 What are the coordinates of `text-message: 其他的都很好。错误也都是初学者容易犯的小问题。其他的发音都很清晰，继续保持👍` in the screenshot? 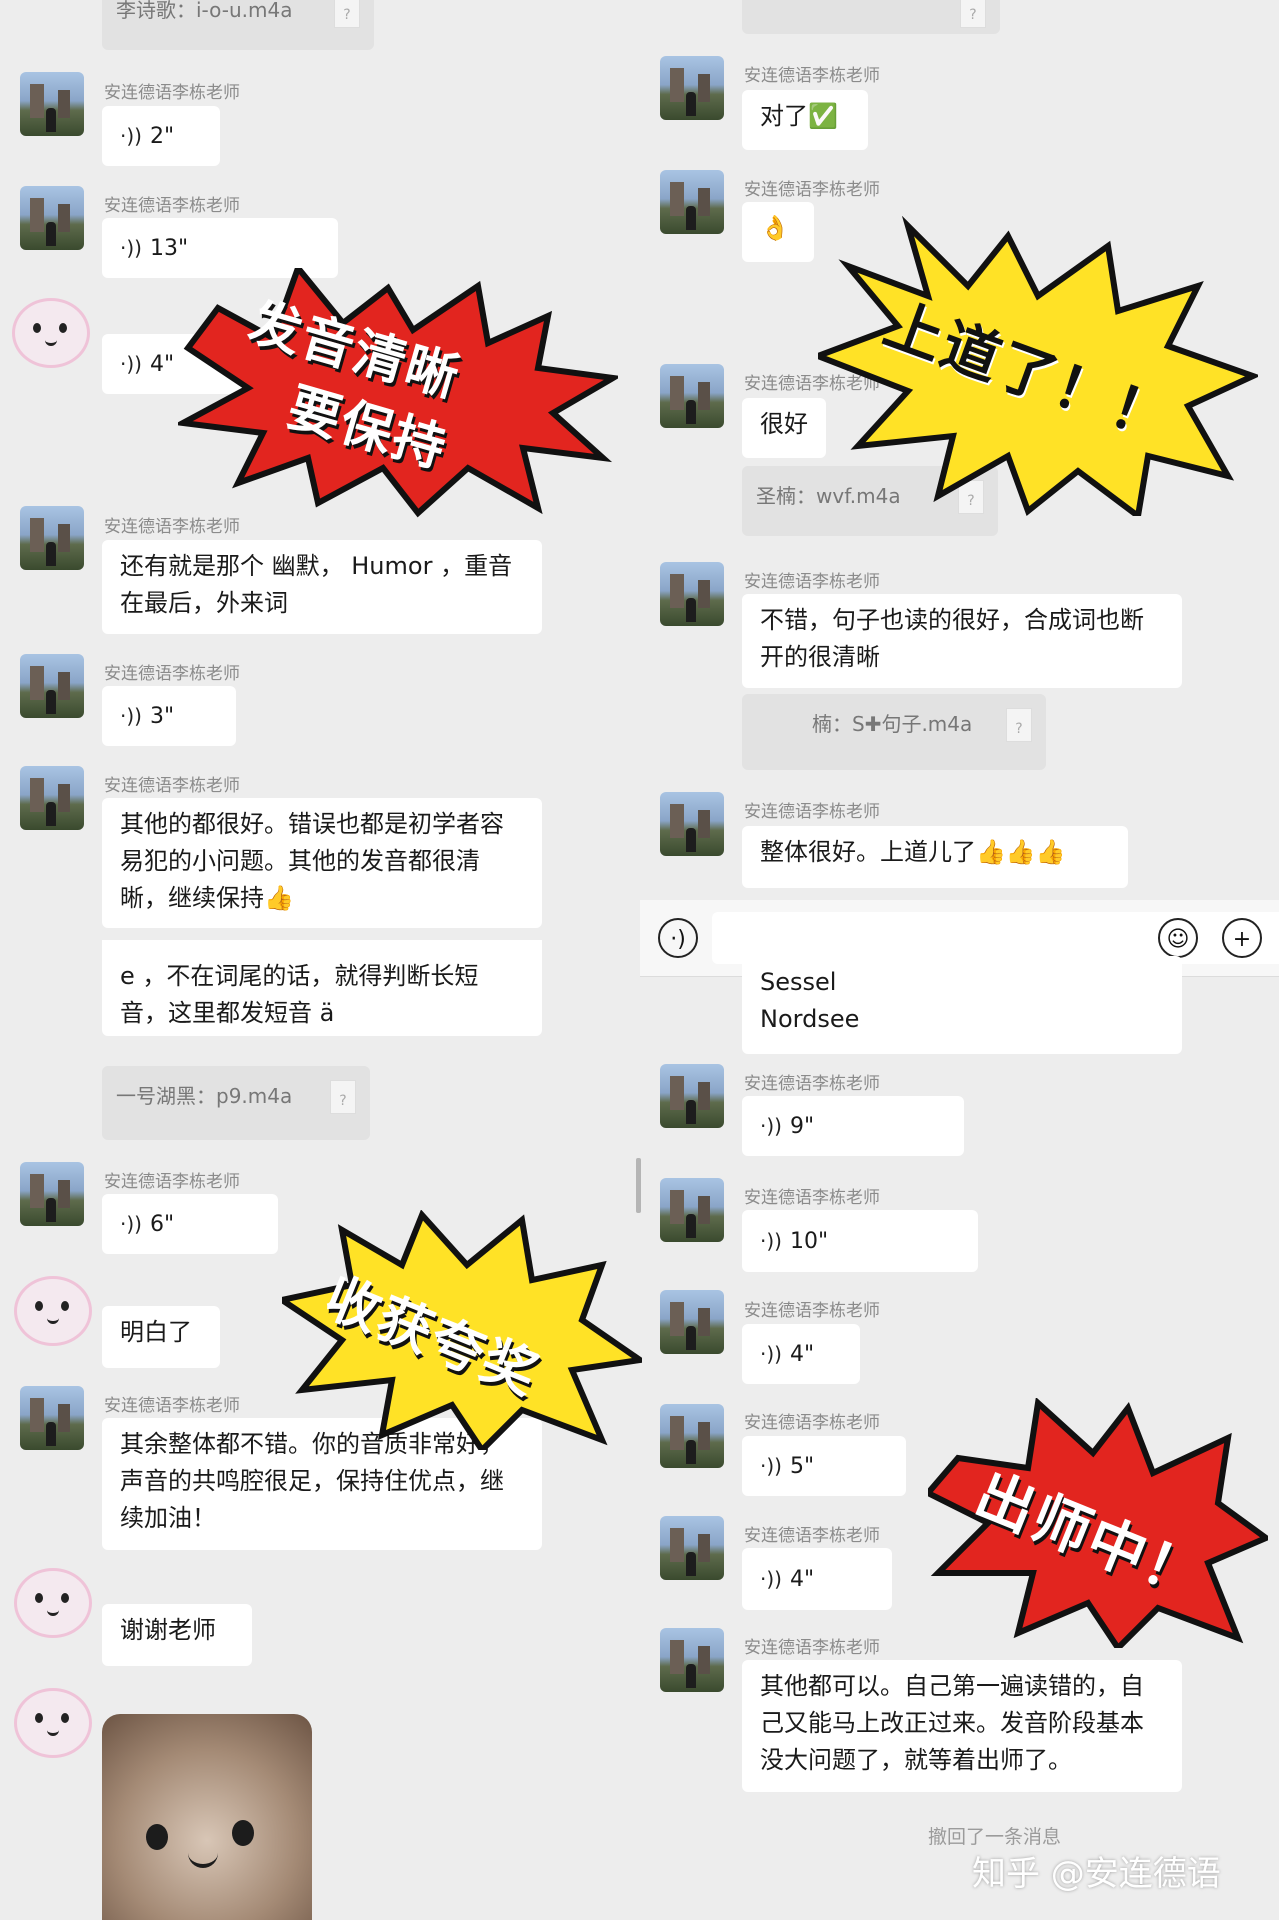 It's located at (322, 863).